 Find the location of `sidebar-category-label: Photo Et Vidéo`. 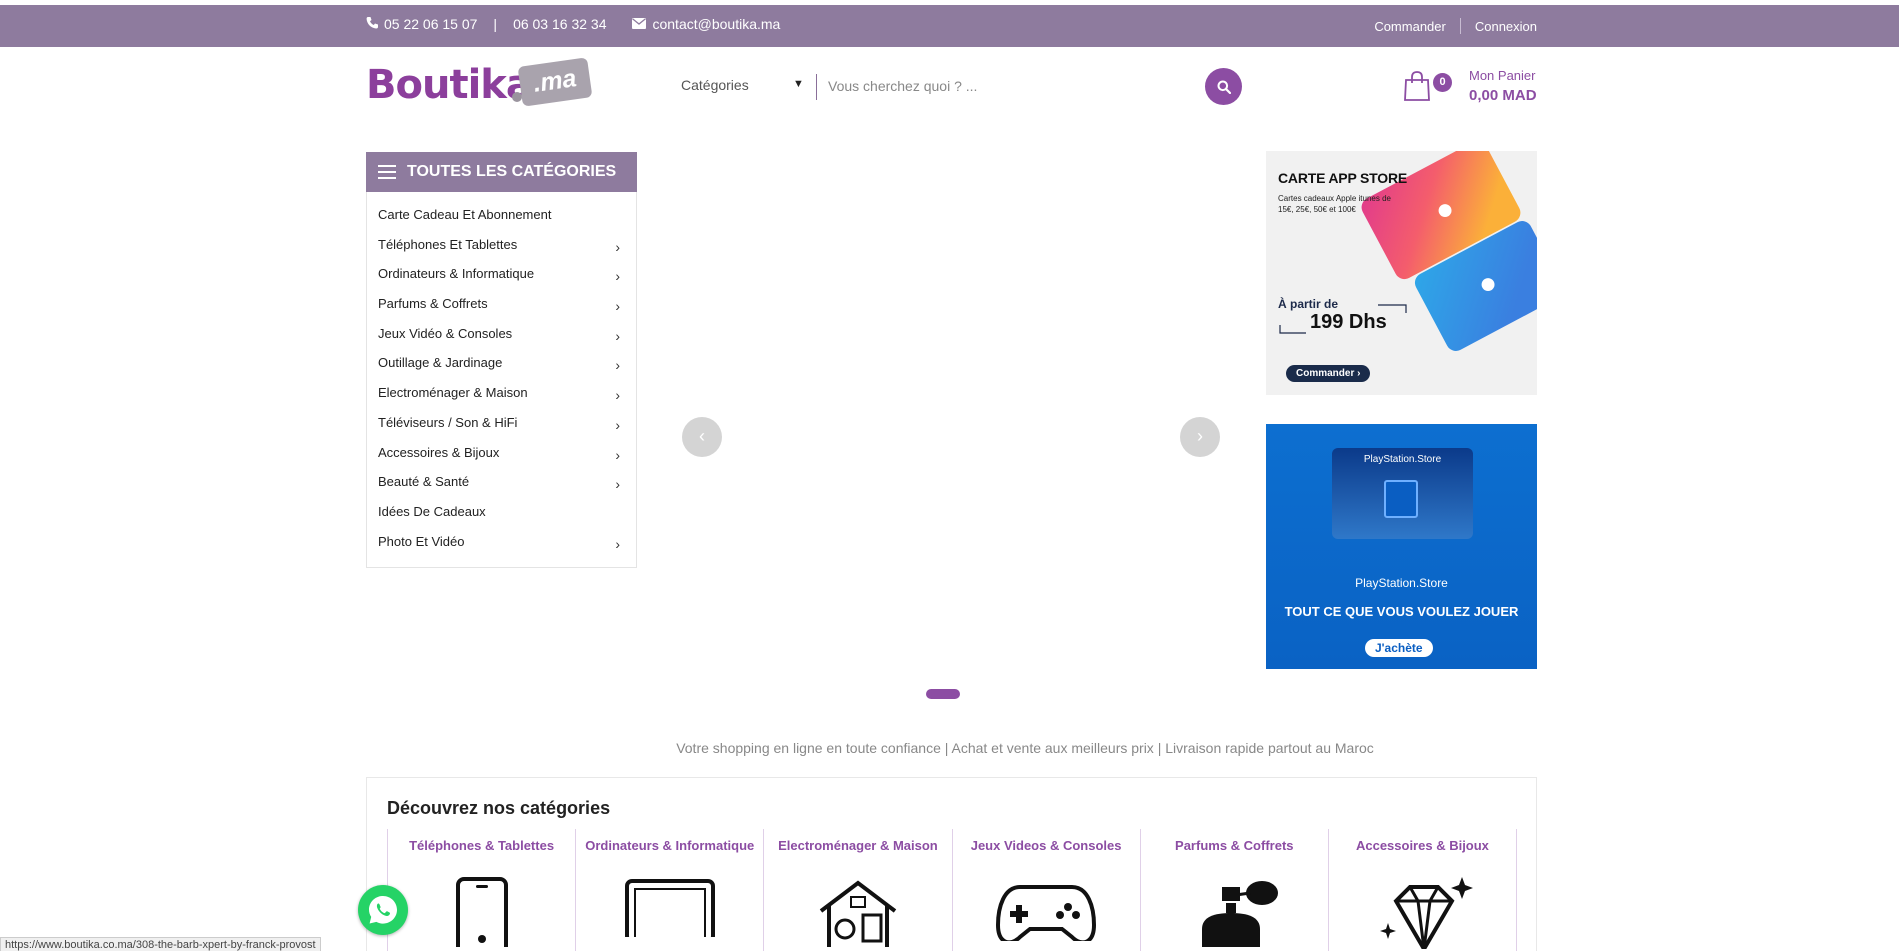

sidebar-category-label: Photo Et Vidéo is located at coordinates (421, 541).